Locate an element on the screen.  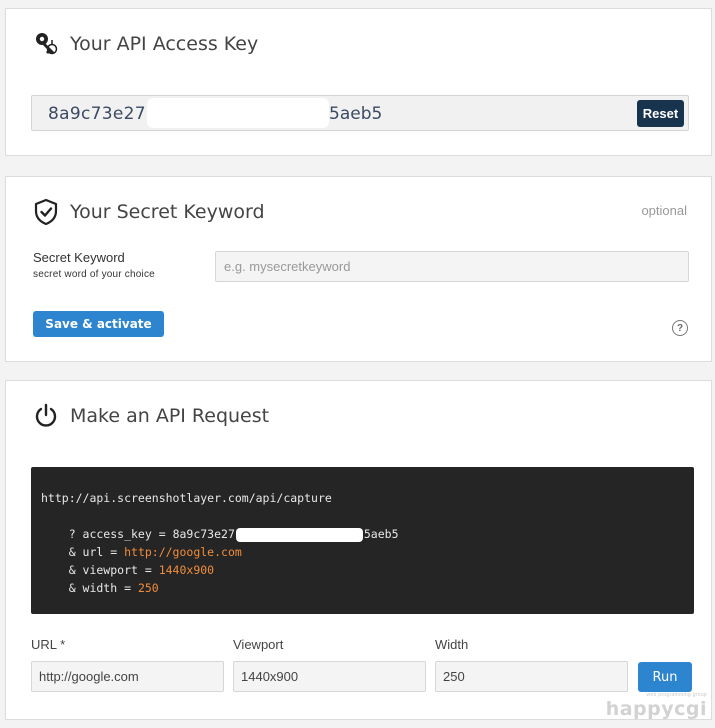
code-viewport-line: & viewport = 1440x900 is located at coordinates (128, 570).